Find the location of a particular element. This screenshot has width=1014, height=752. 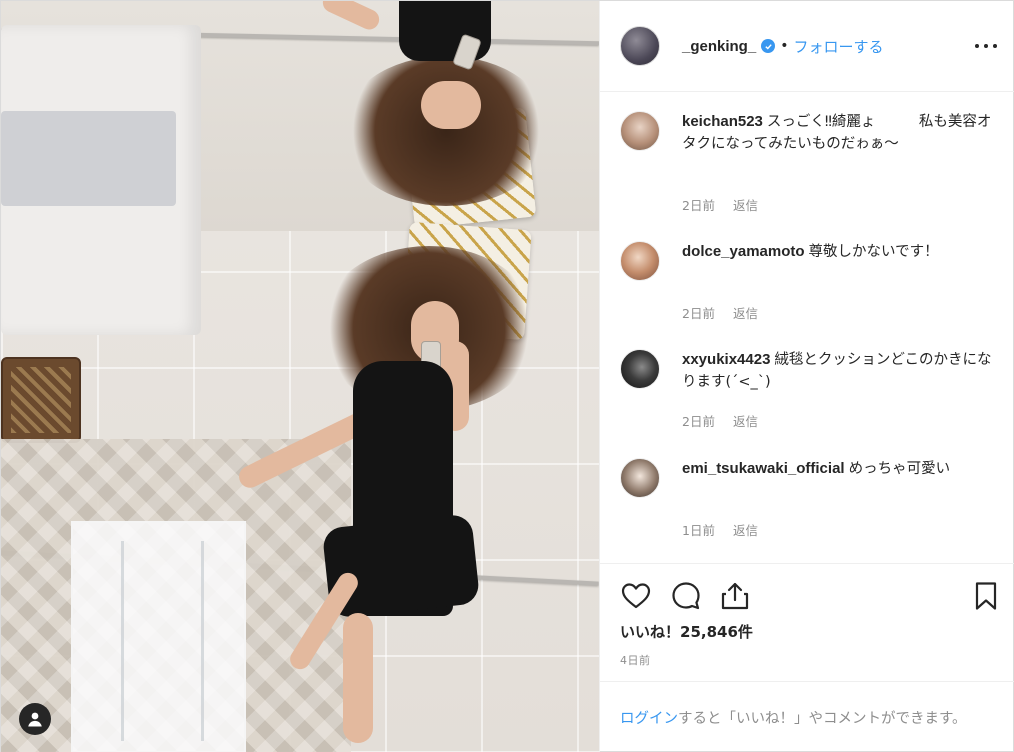

post-header: _genking_ • フォローする is located at coordinates (807, 46).